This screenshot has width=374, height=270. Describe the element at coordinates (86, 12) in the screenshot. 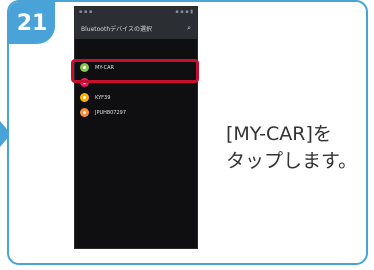

I see `status-left-icons: ▪ ▪ ▪` at that location.